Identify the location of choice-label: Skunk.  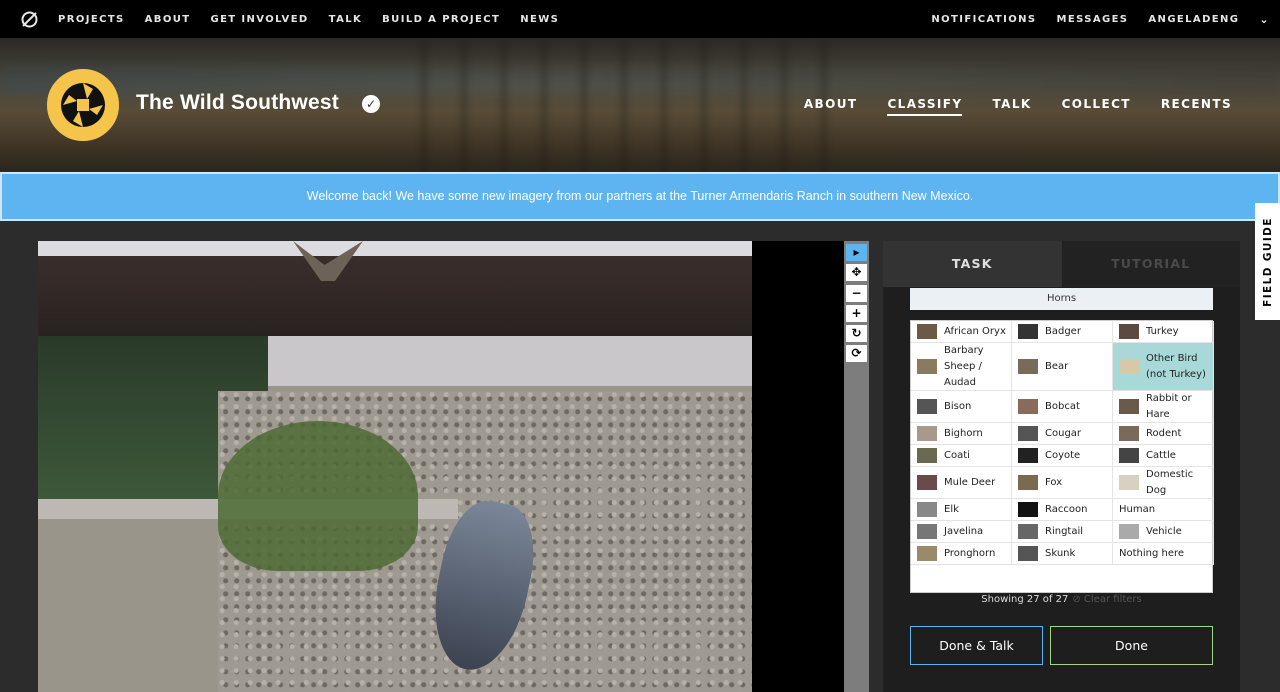
(1060, 553).